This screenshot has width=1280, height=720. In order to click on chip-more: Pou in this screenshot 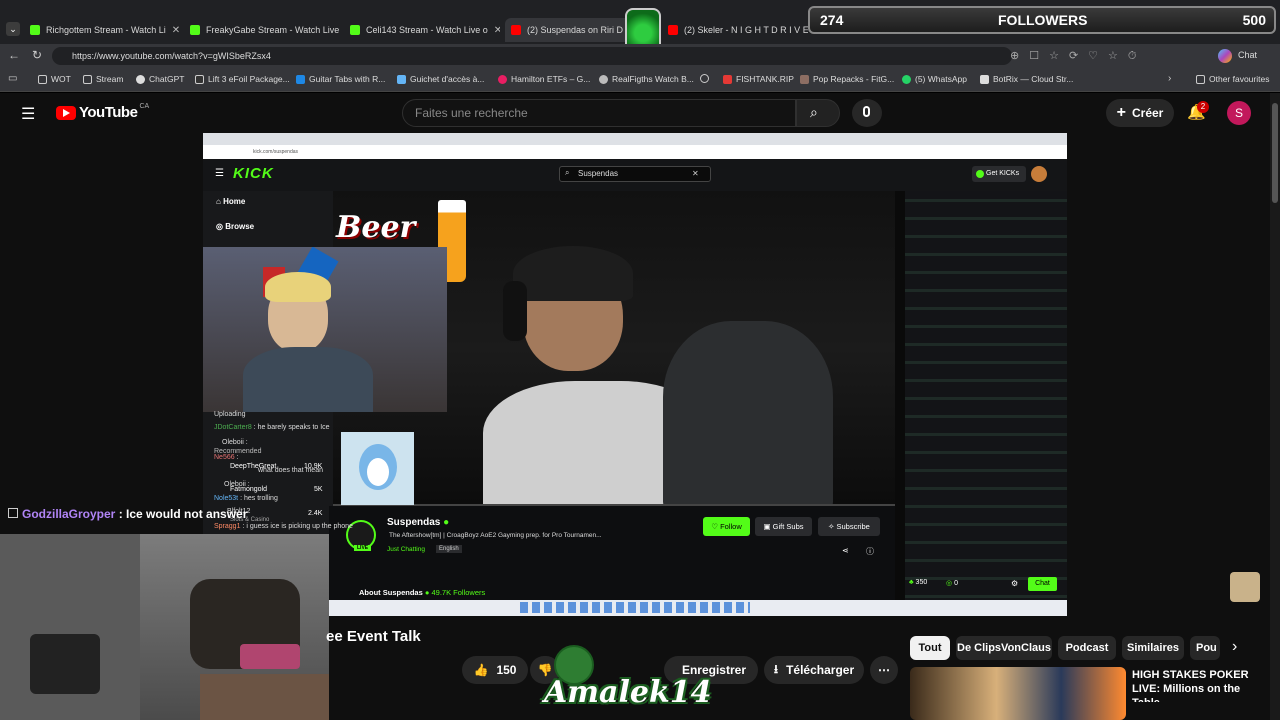, I will do `click(1205, 648)`.